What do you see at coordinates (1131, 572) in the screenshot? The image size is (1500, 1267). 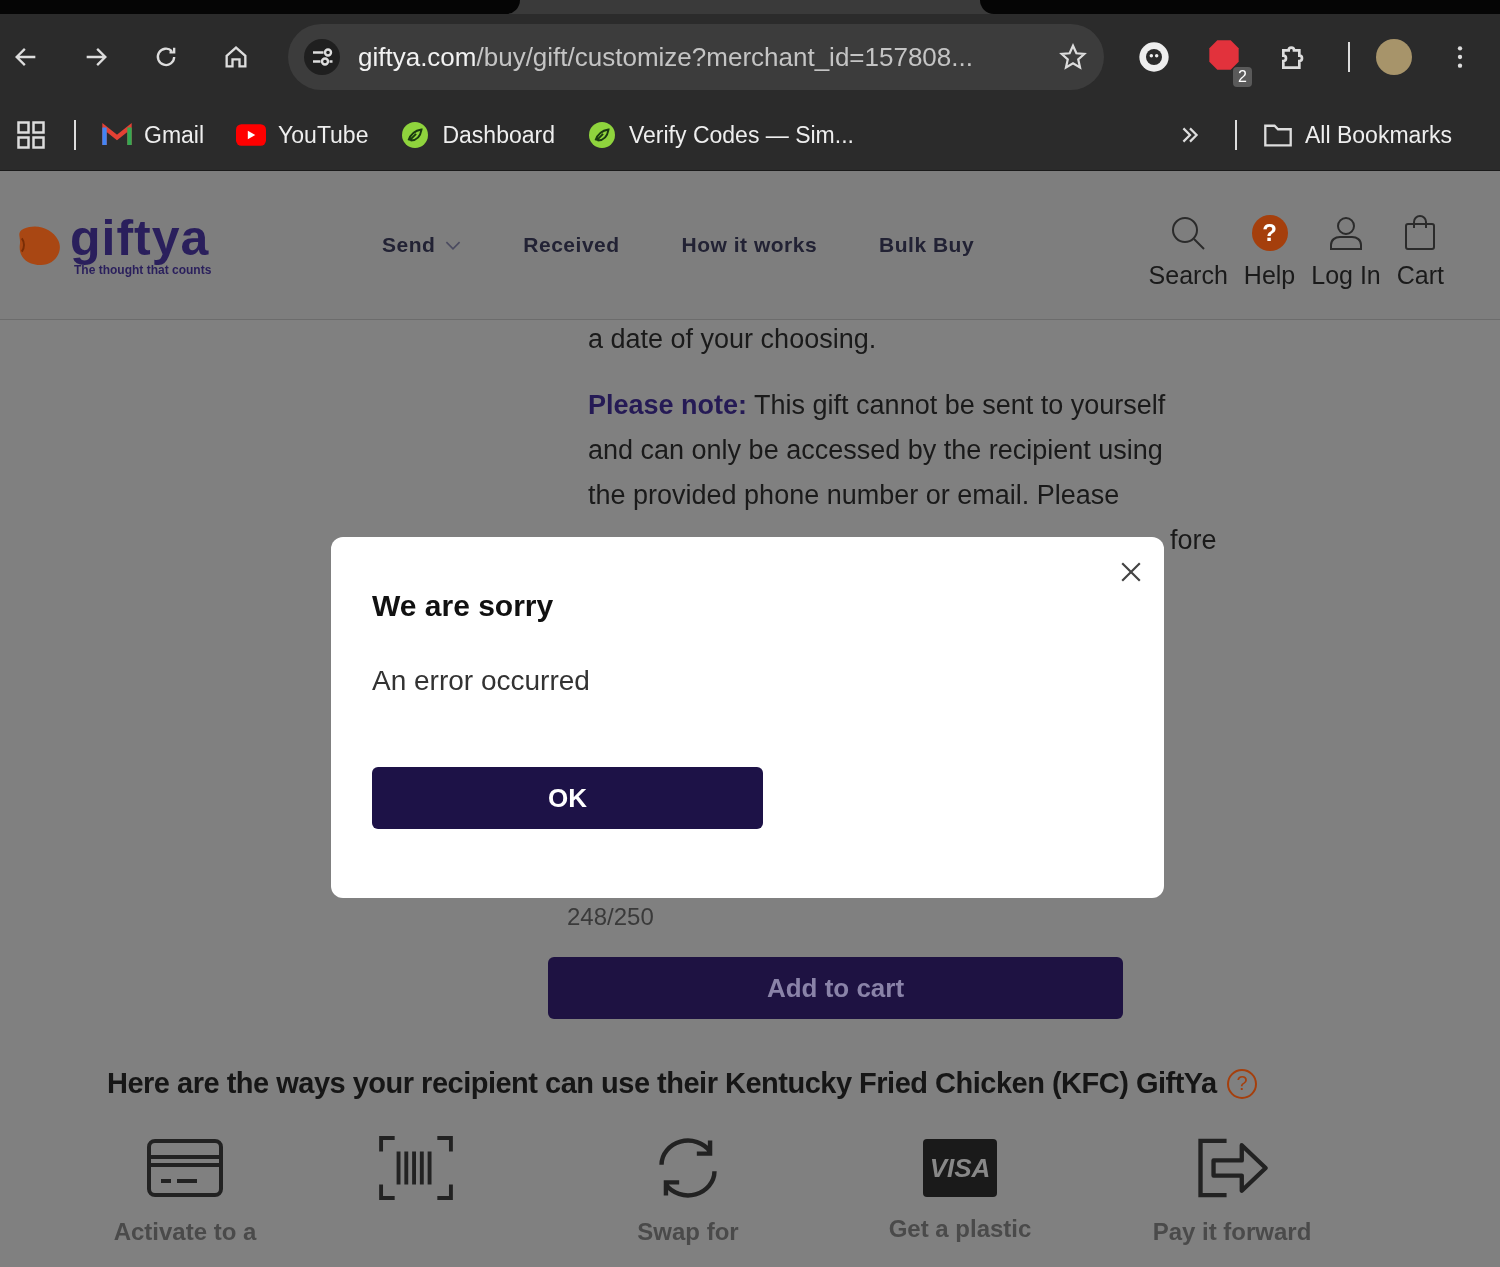 I see `close-icon` at bounding box center [1131, 572].